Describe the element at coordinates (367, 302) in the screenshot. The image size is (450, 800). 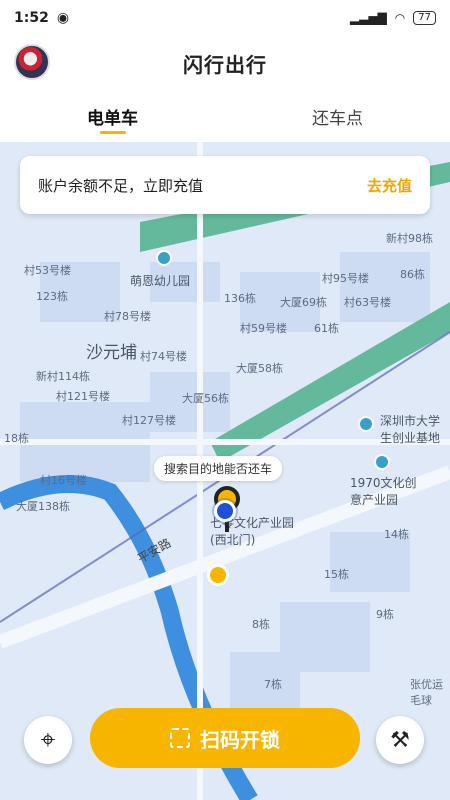
I see `map-label: 村63号楼` at that location.